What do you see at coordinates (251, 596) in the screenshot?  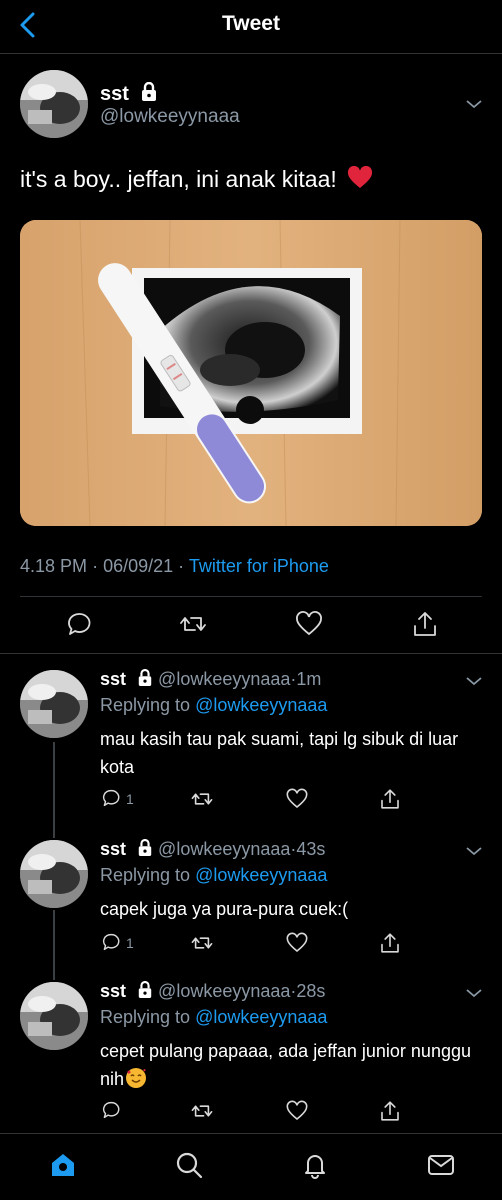 I see `divider` at bounding box center [251, 596].